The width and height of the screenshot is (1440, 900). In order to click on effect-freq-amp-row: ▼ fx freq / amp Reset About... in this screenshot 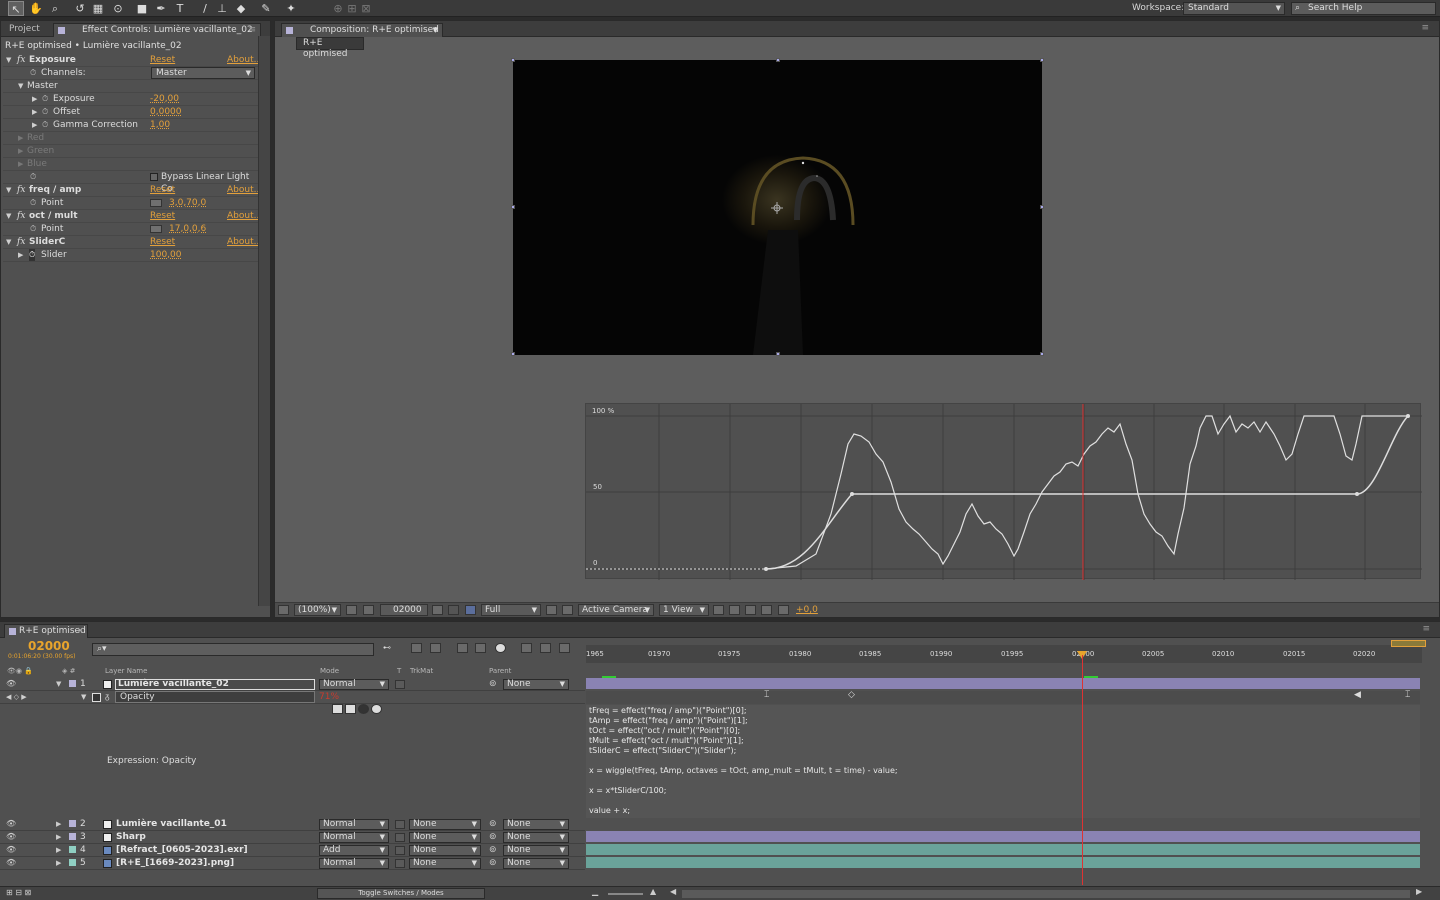, I will do `click(132, 190)`.